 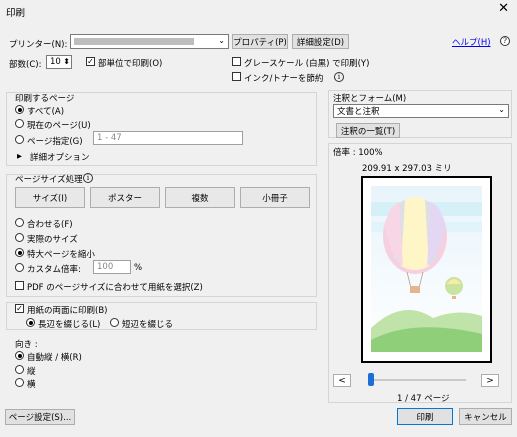 I want to click on balloon-illustration, so click(x=426, y=269).